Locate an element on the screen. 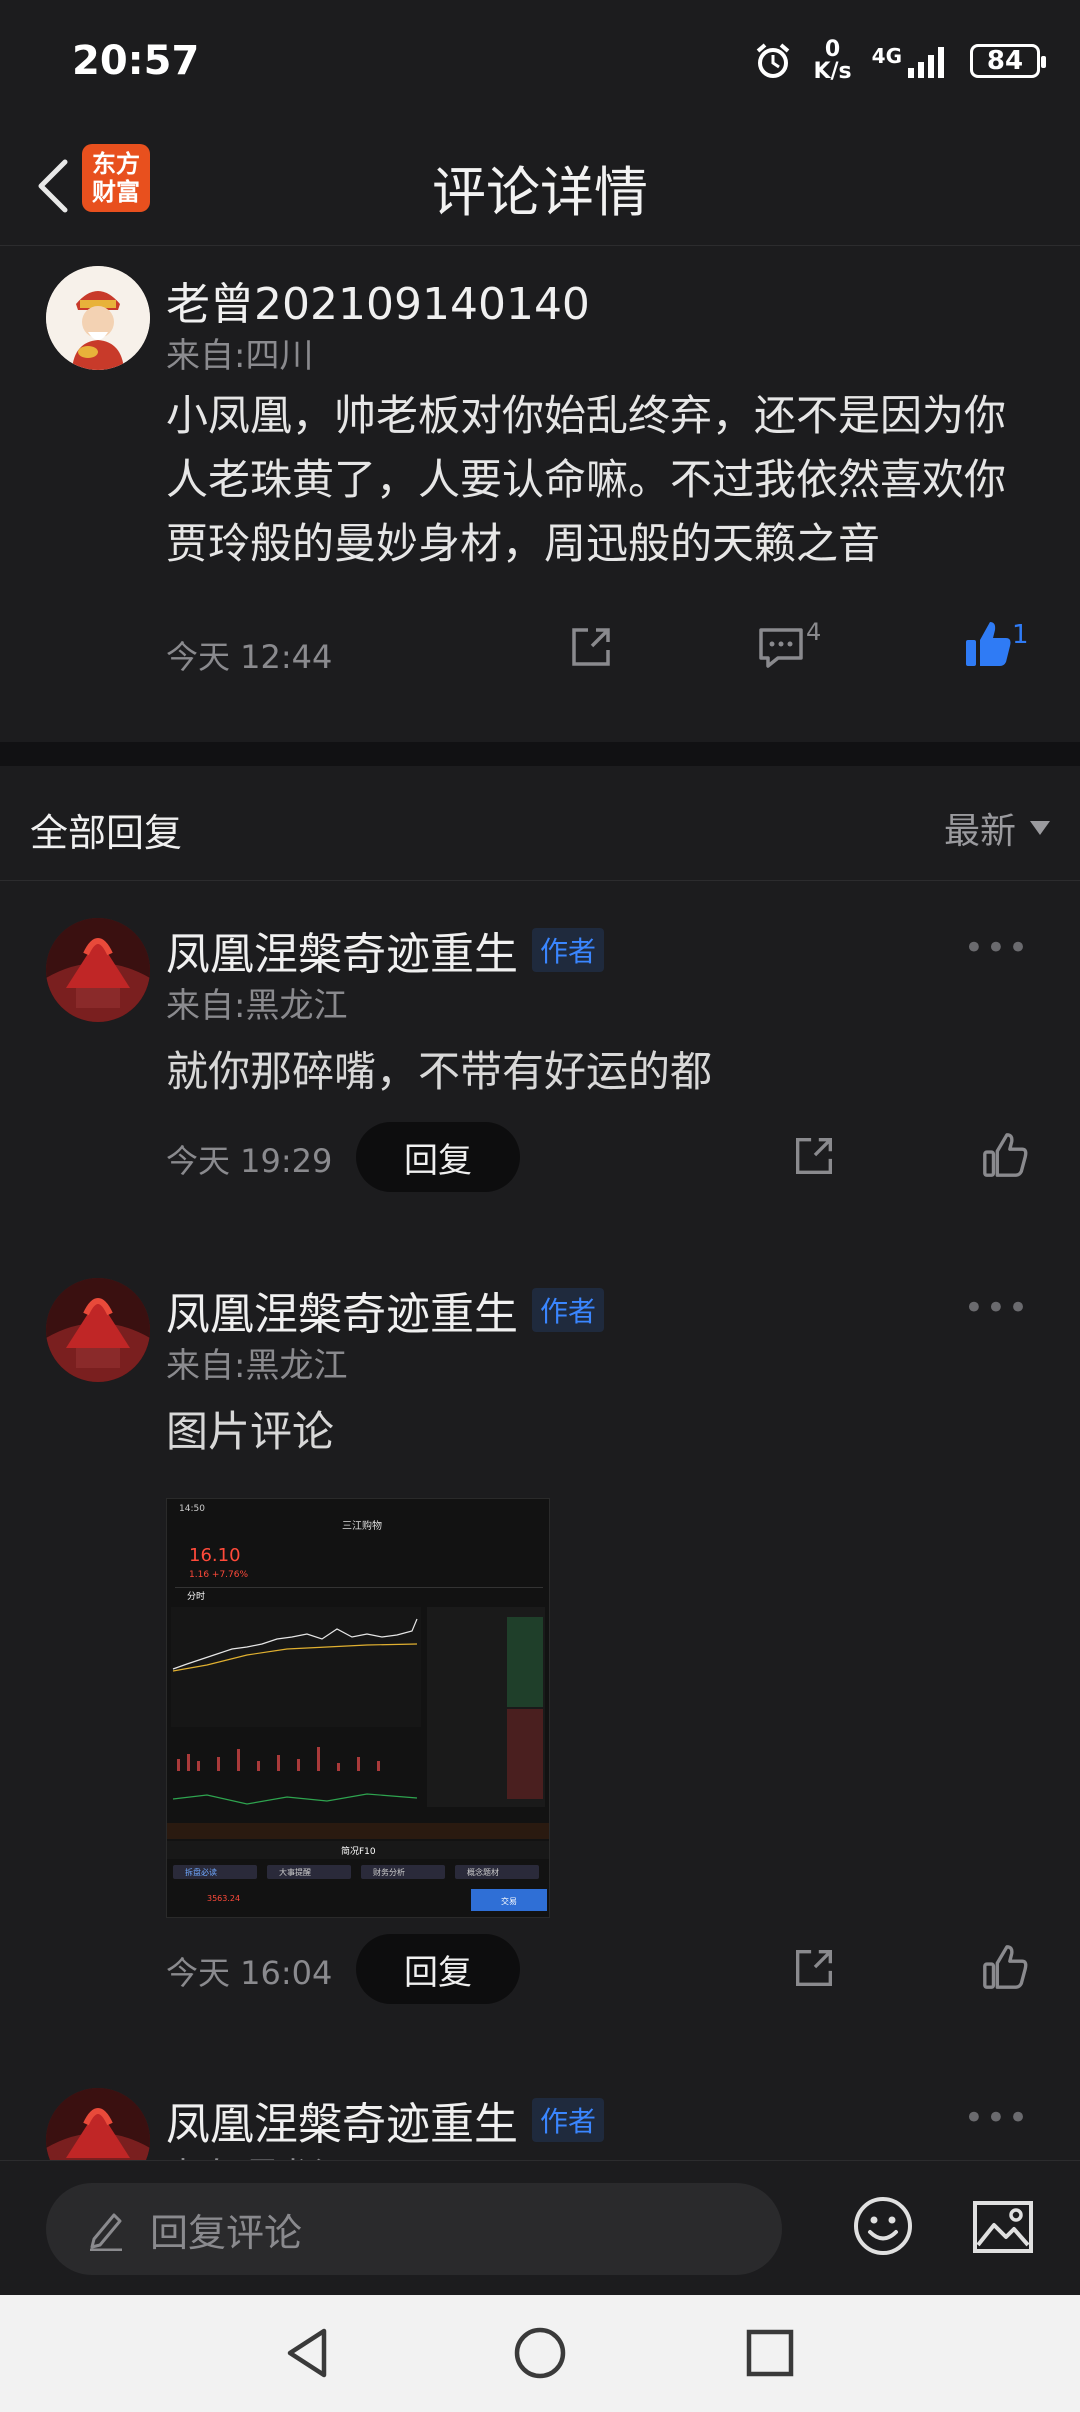 The height and width of the screenshot is (2412, 1080). status-icons: 0 K/s 4G 84 is located at coordinates (899, 61).